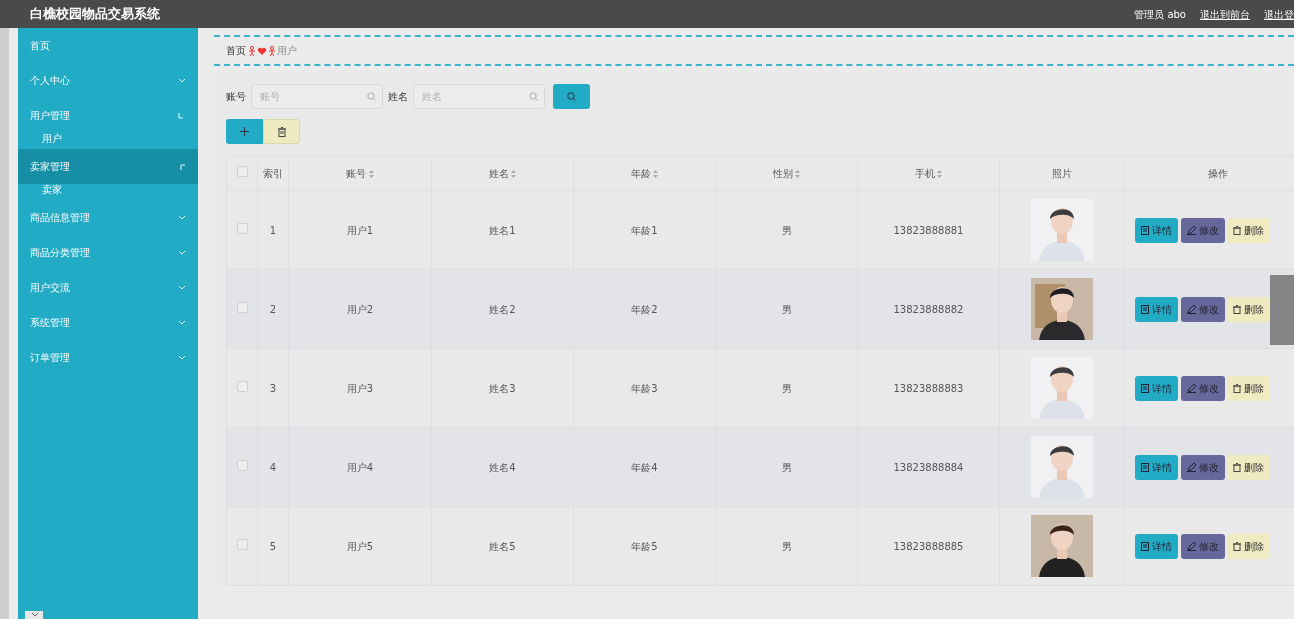 The height and width of the screenshot is (619, 1294). Describe the element at coordinates (236, 97) in the screenshot. I see `field-label: 账号` at that location.